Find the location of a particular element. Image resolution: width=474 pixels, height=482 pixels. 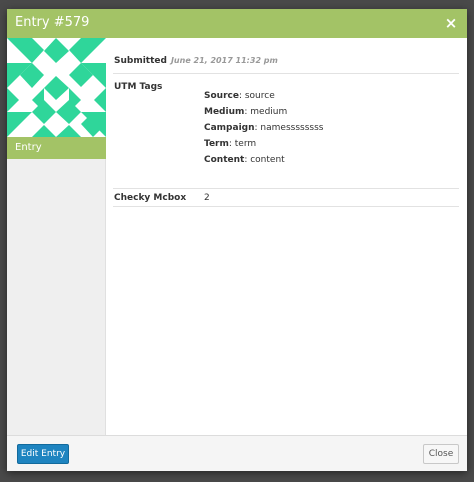

close-button: Close is located at coordinates (441, 454).